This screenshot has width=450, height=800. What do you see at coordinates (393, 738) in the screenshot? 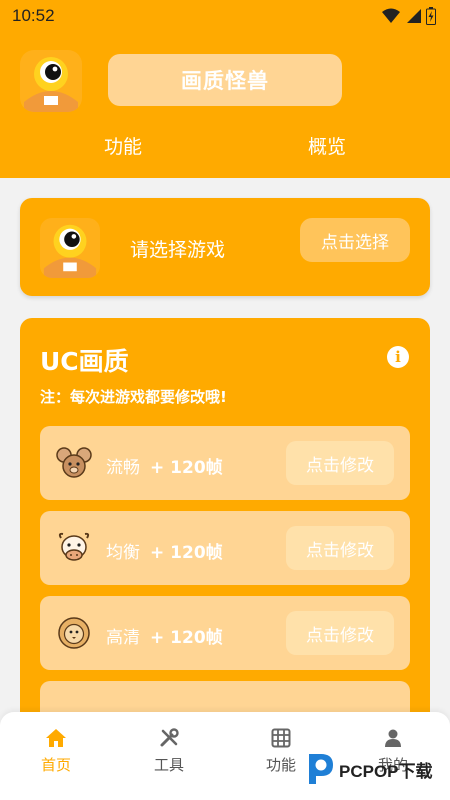
I see `person-icon` at bounding box center [393, 738].